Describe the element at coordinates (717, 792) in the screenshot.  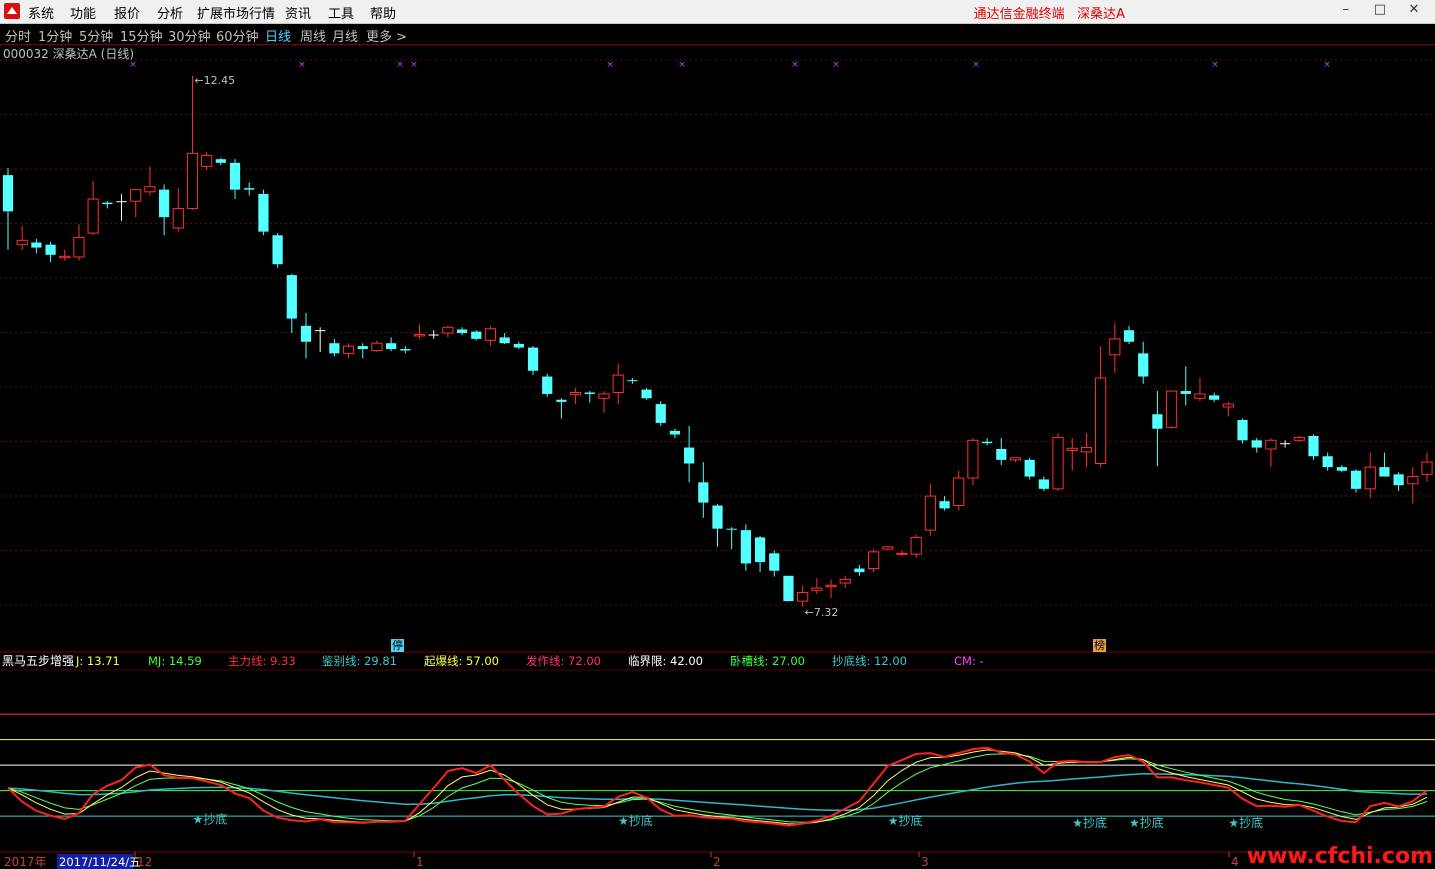
I see `jianbie-line` at that location.